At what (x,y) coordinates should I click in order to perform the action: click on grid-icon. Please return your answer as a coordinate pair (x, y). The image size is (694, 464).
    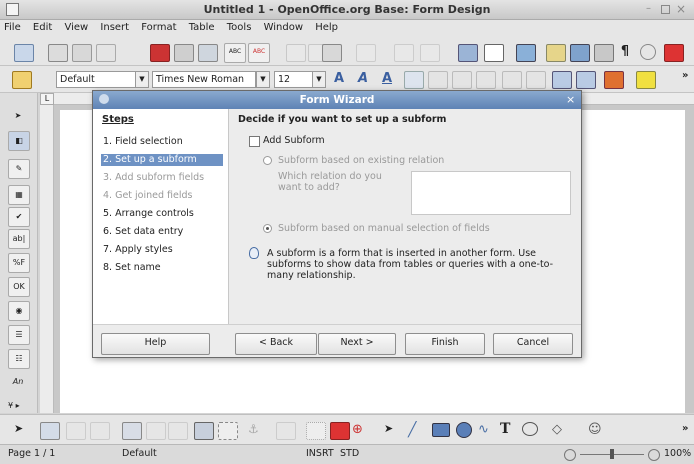
    Looking at the image, I should click on (316, 431).